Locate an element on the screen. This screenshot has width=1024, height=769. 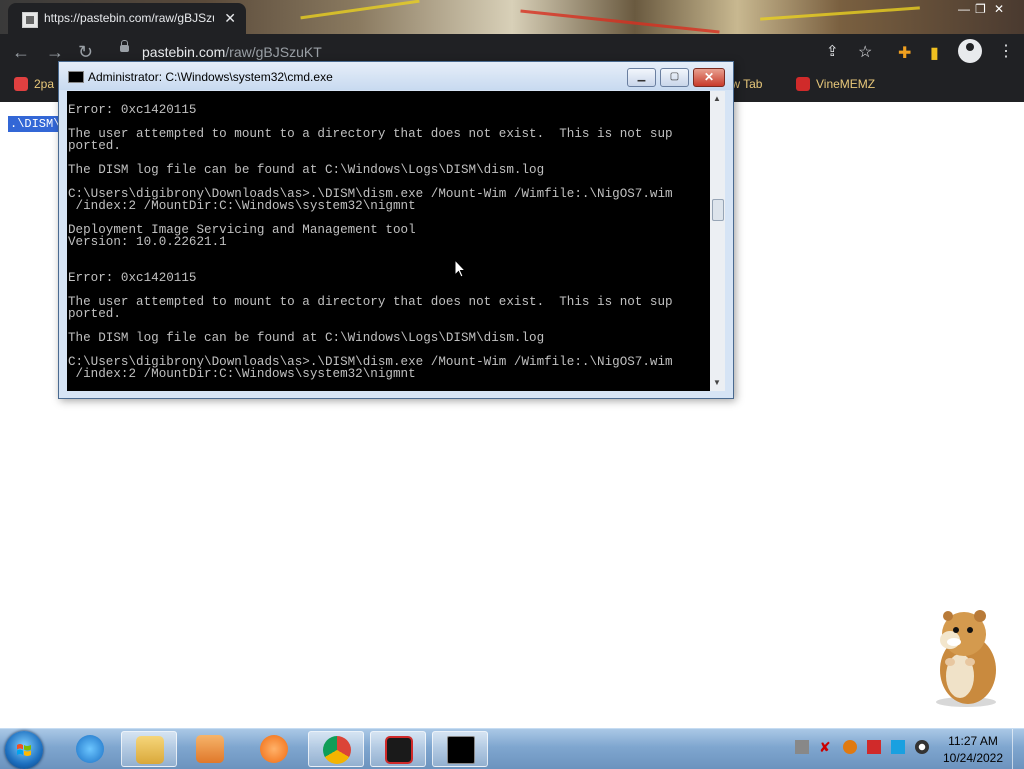
cmd-app-icon is located at coordinates (76, 77).